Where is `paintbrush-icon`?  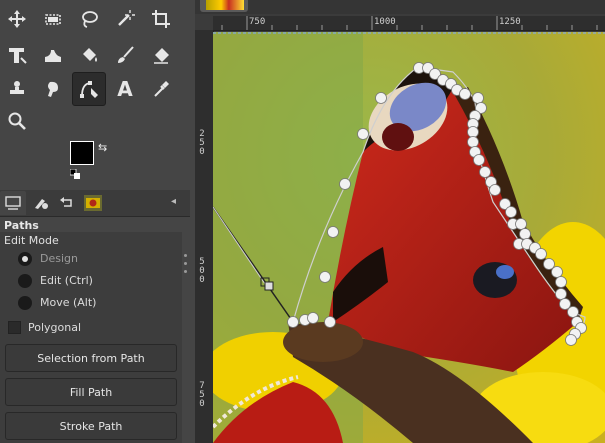 paintbrush-icon is located at coordinates (126, 54).